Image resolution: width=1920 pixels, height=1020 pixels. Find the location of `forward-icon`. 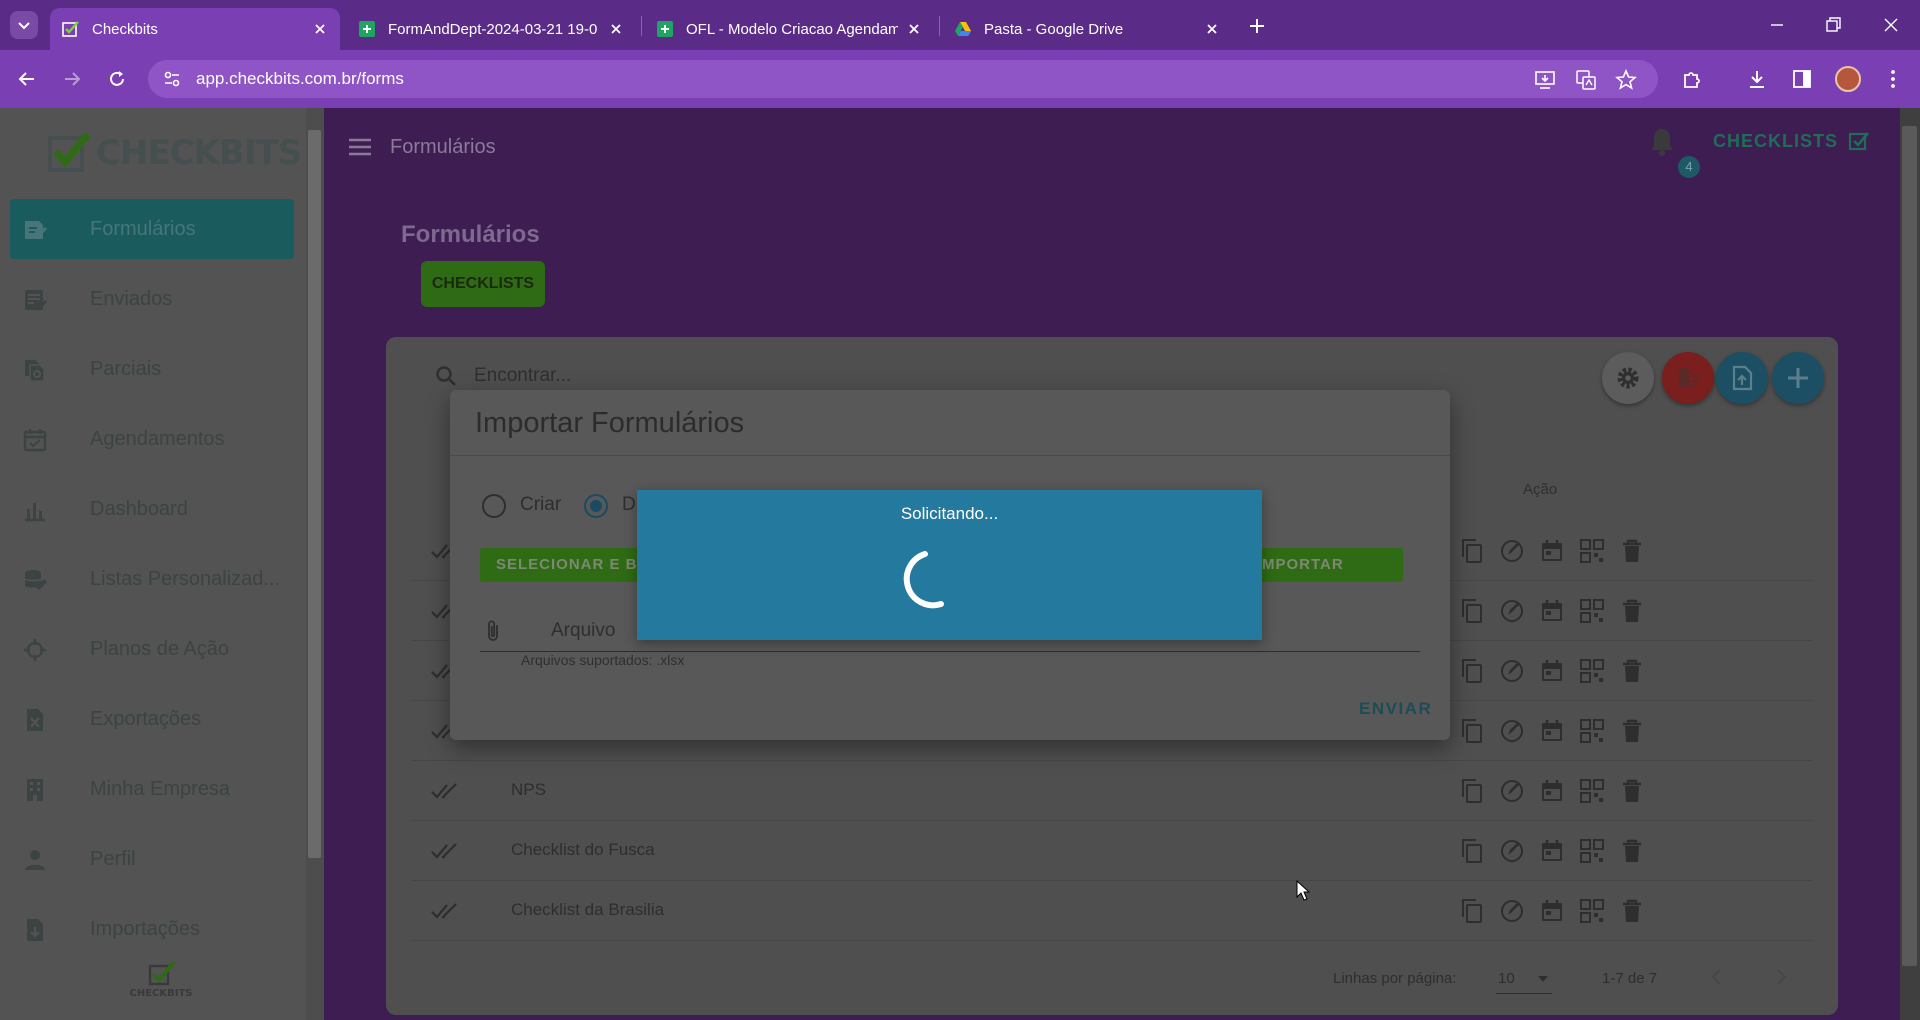

forward-icon is located at coordinates (72, 79).